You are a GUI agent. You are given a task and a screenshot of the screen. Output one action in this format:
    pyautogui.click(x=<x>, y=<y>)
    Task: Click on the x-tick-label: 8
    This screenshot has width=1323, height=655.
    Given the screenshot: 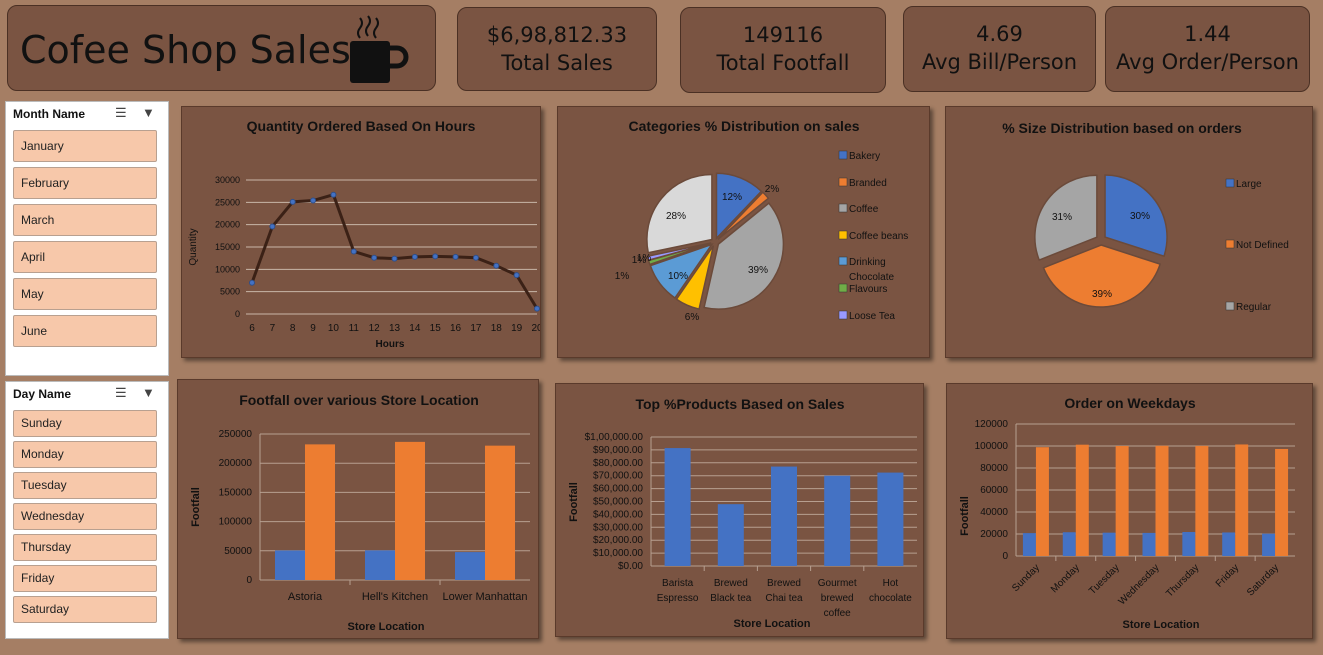 What is the action you would take?
    pyautogui.click(x=293, y=328)
    